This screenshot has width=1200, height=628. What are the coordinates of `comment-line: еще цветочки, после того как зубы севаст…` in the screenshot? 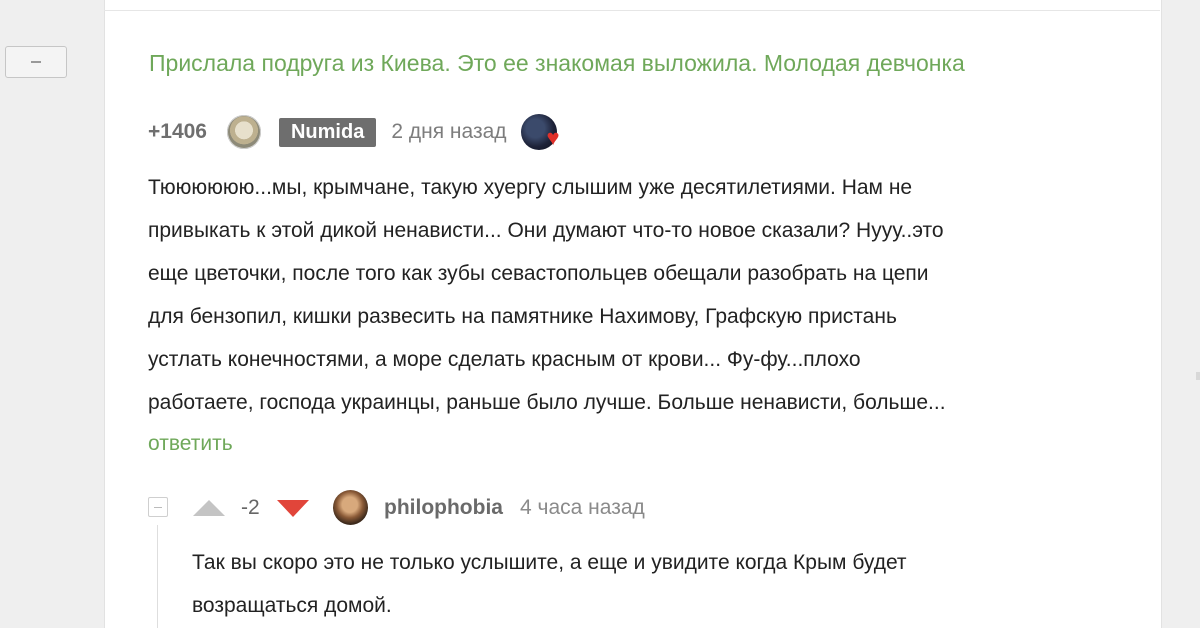 It's located at (538, 273).